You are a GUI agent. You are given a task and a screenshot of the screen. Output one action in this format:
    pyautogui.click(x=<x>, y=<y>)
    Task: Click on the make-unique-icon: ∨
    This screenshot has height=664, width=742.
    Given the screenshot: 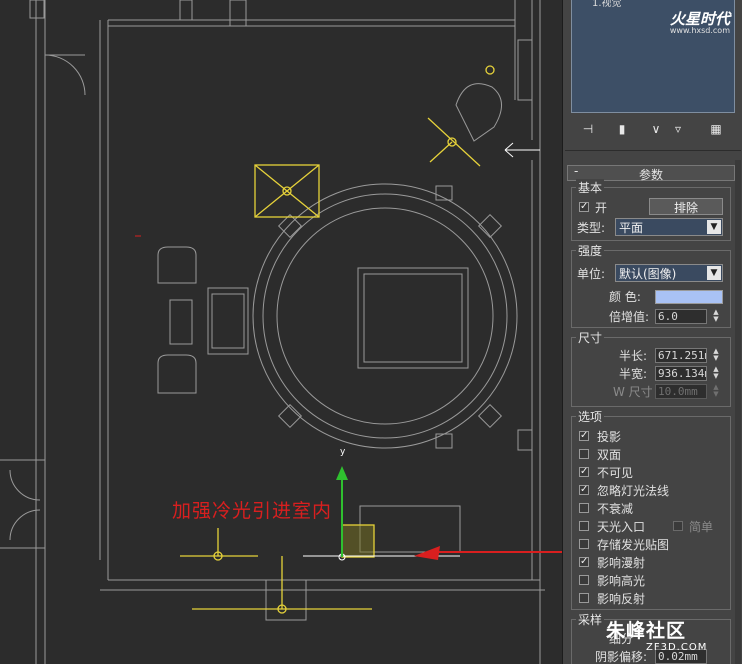 What is the action you would take?
    pyautogui.click(x=656, y=129)
    